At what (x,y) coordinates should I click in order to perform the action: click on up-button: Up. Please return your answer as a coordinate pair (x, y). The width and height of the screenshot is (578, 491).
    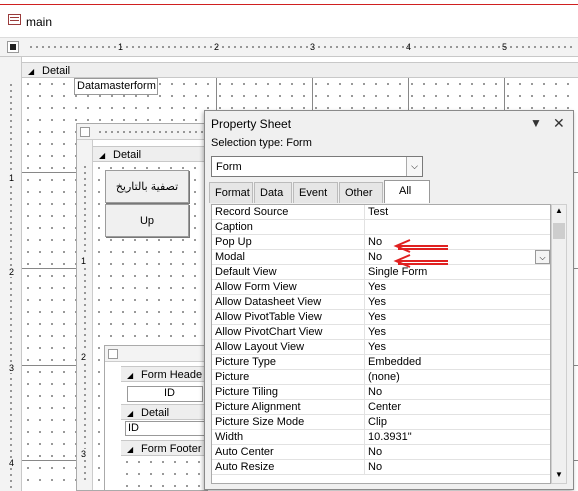
    Looking at the image, I should click on (147, 220).